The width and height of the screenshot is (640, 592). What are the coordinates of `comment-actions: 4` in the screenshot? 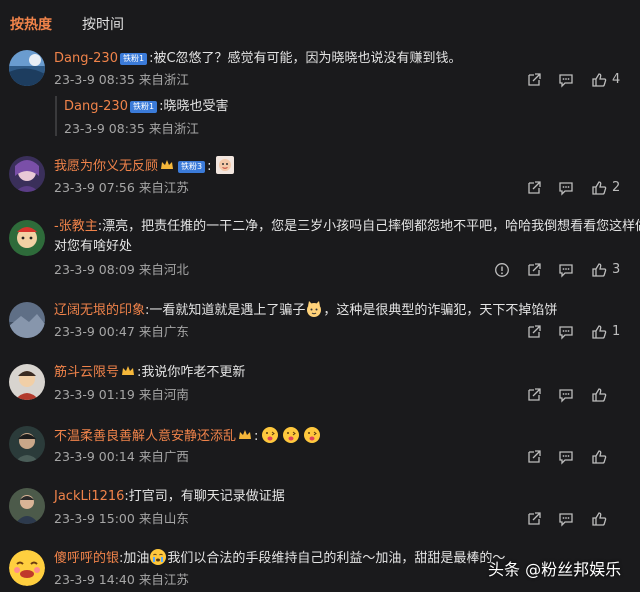 It's located at (576, 81).